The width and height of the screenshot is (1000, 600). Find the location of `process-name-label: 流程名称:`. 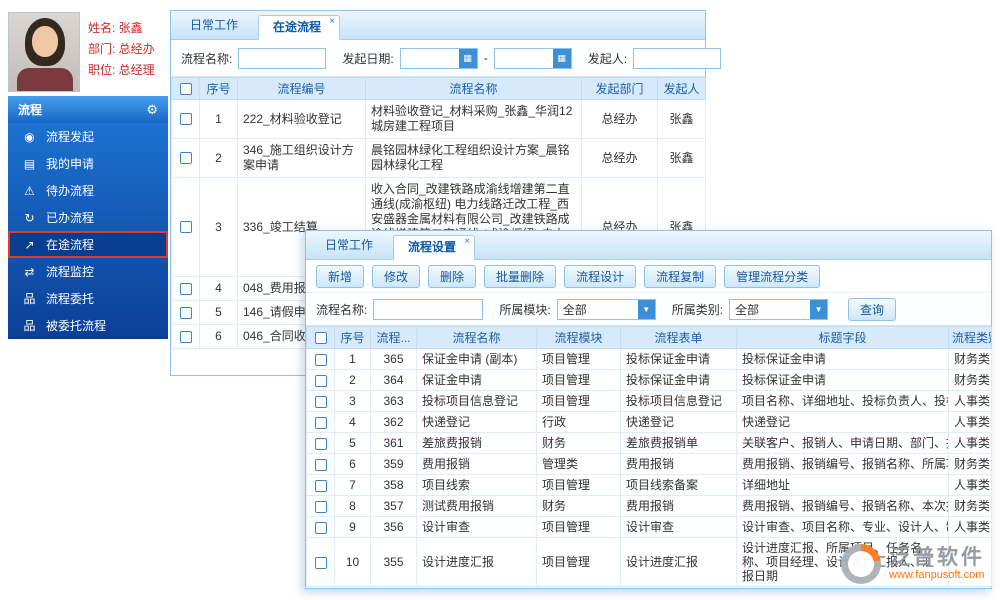

process-name-label: 流程名称: is located at coordinates (207, 58).